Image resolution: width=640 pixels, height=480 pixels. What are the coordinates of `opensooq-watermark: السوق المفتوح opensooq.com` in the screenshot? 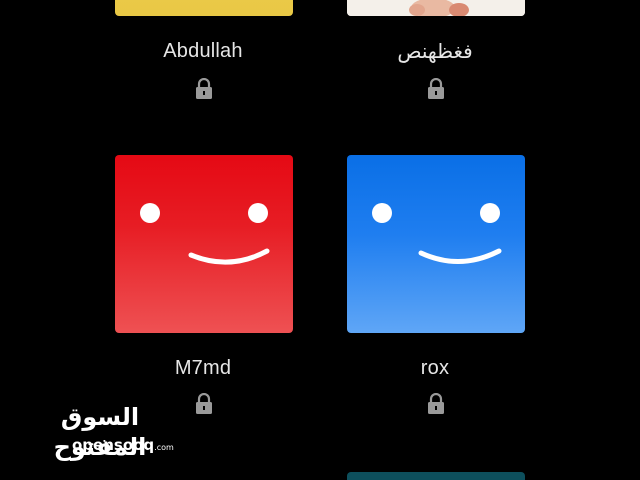 It's located at (98, 431).